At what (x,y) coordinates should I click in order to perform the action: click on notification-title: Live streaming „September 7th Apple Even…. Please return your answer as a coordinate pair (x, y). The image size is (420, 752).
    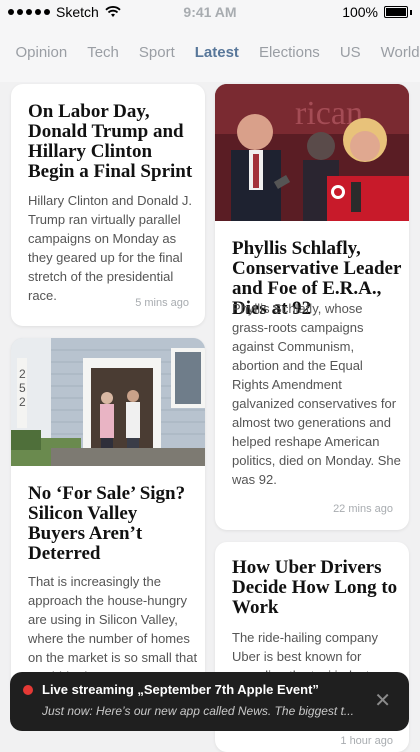
    Looking at the image, I should click on (180, 689).